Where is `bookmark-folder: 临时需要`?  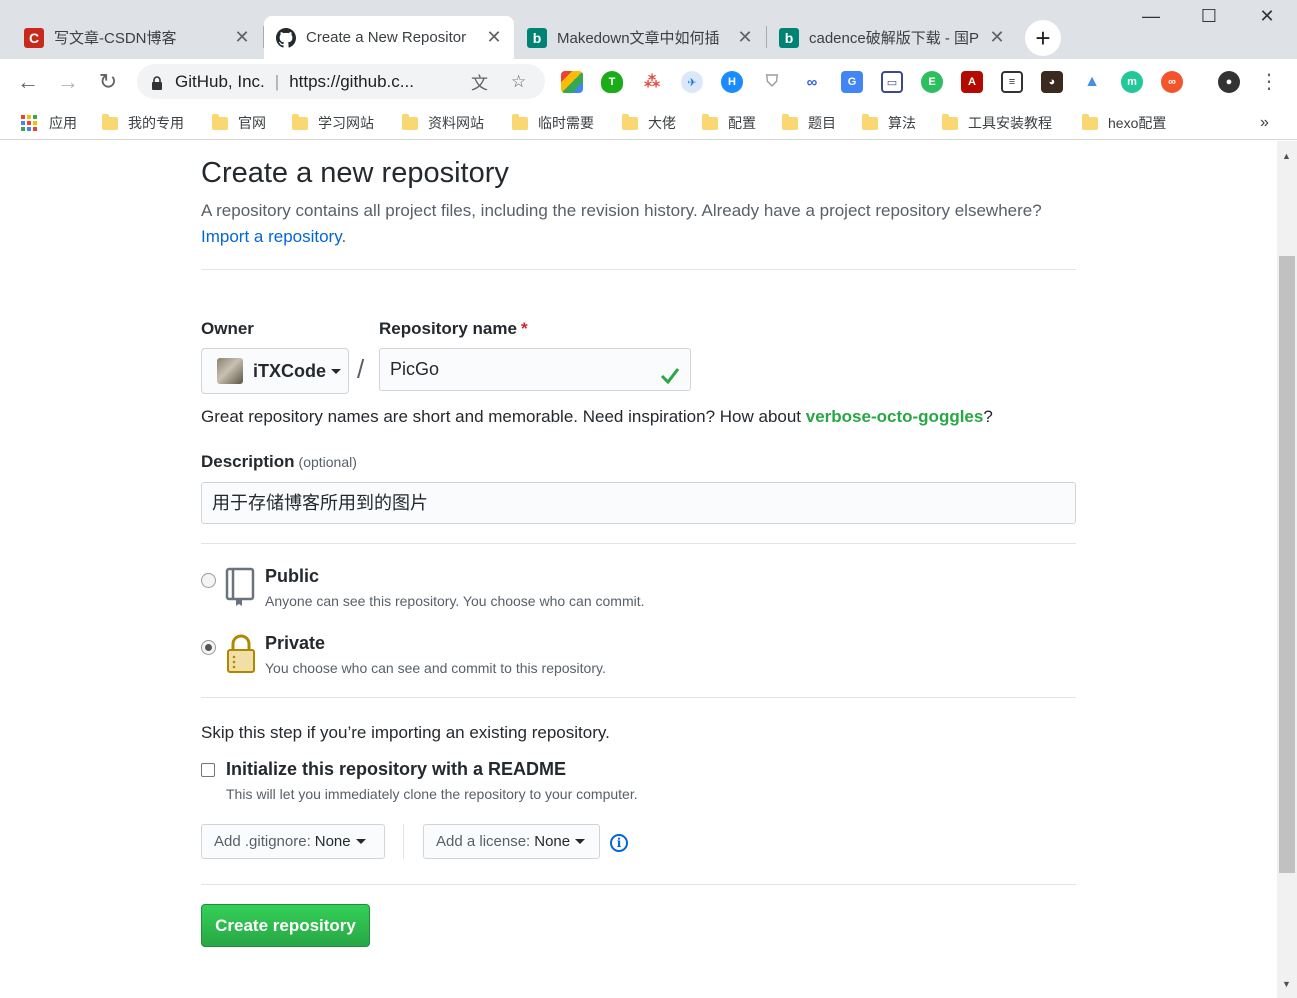
bookmark-folder: 临时需要 is located at coordinates (553, 123).